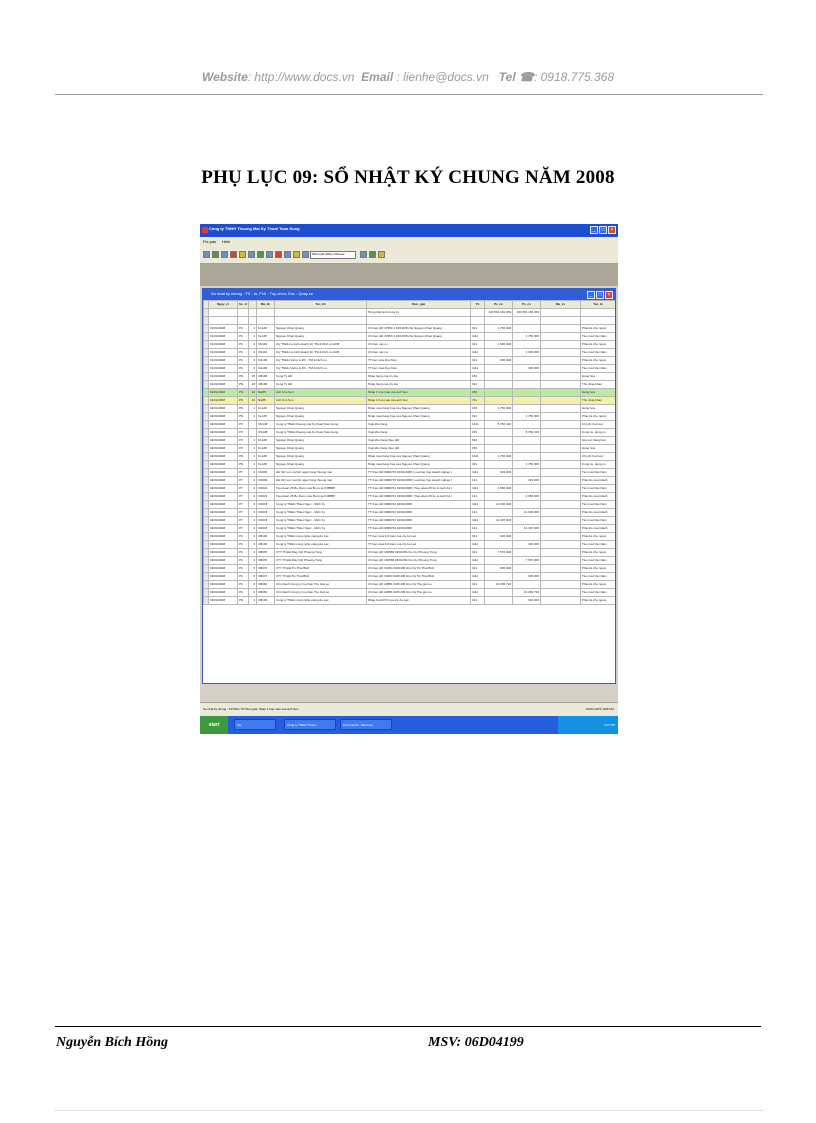  Describe the element at coordinates (214, 725) in the screenshot. I see `start-button: start` at that location.